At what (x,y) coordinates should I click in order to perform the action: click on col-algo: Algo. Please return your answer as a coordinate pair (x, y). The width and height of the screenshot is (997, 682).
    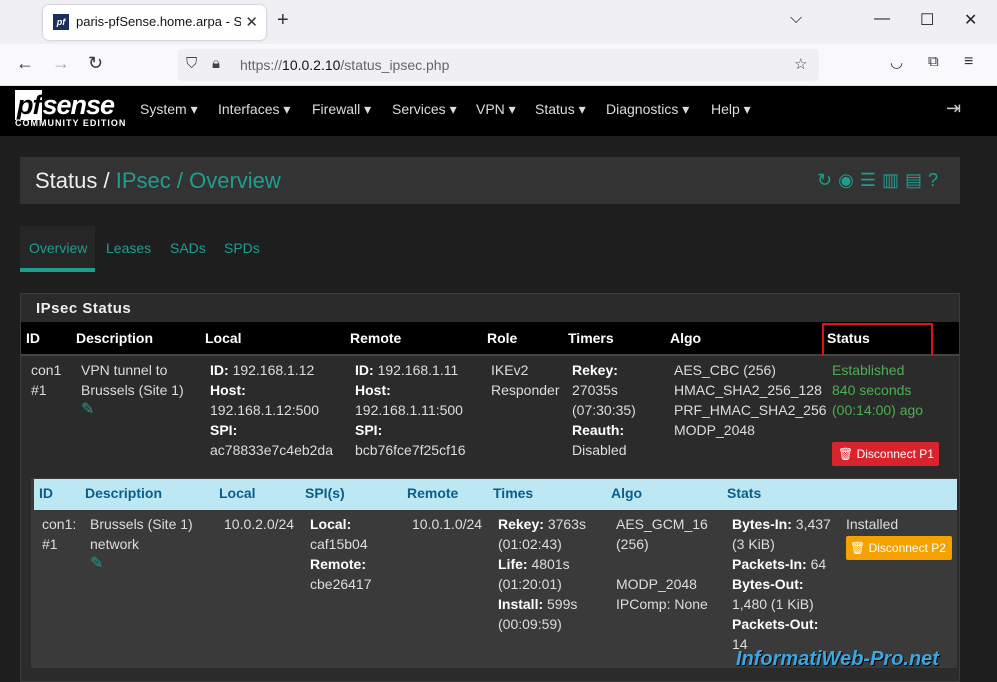
    Looking at the image, I should click on (686, 338).